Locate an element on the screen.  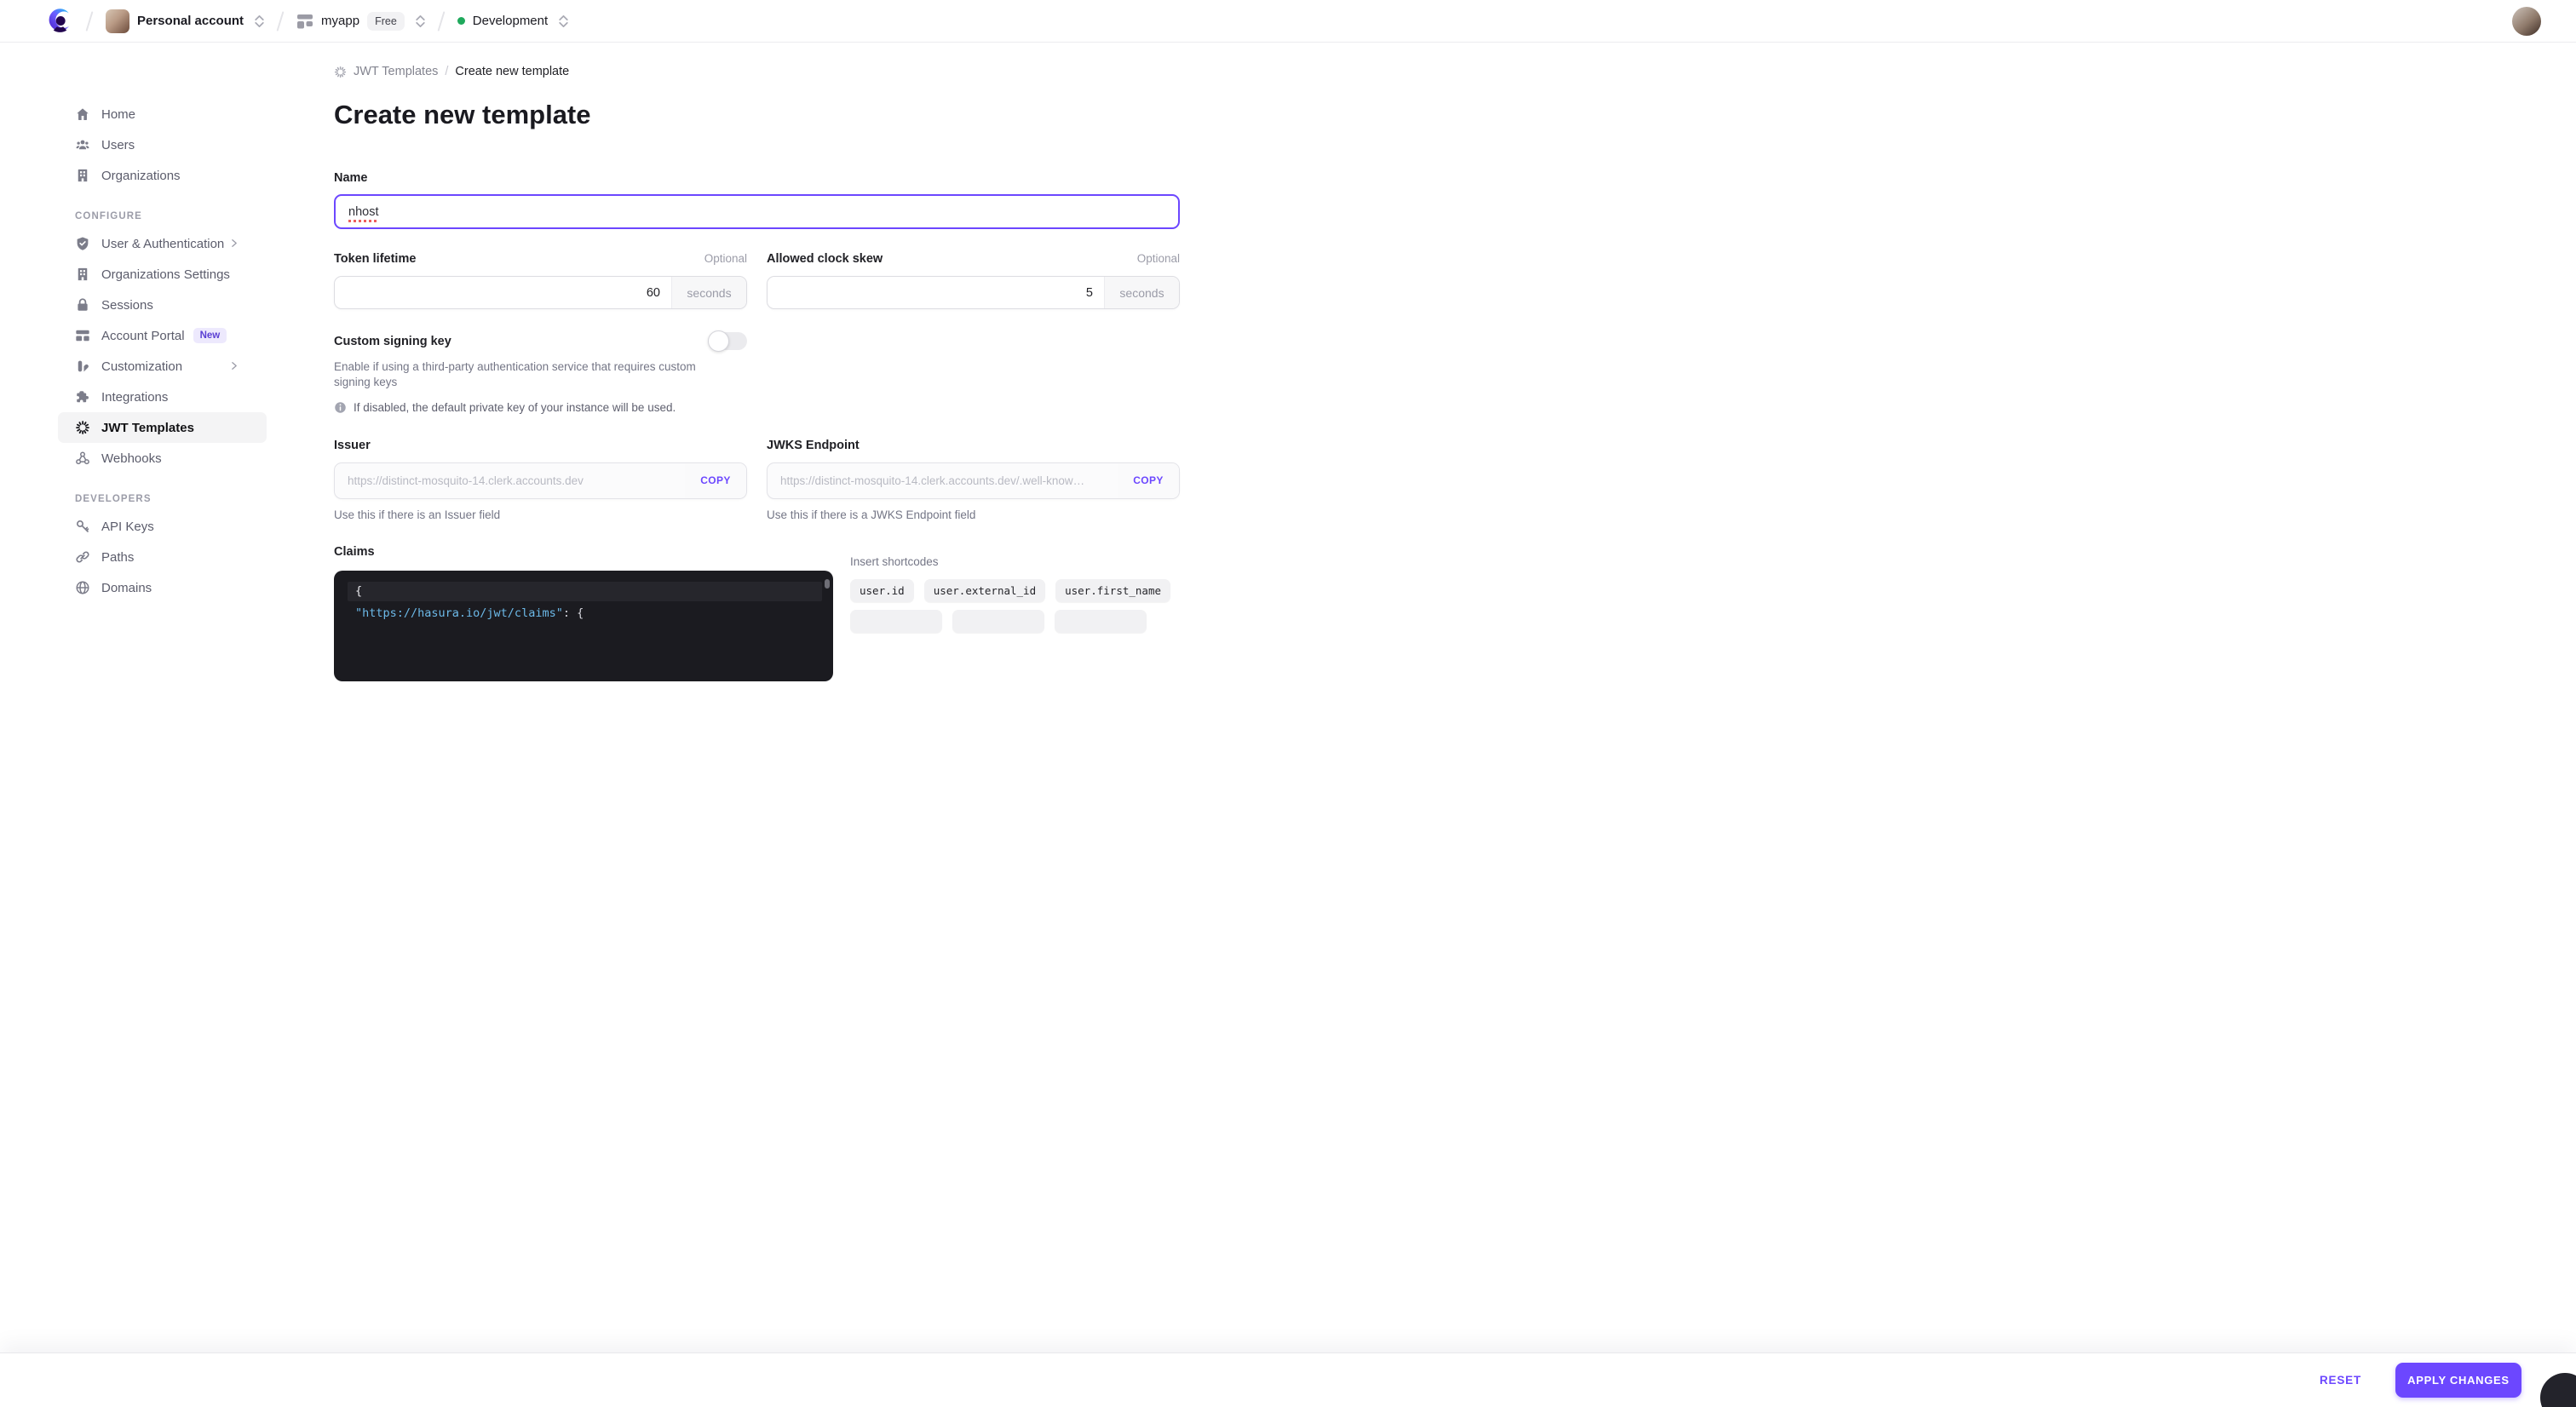
toggle-knob is located at coordinates (719, 341).